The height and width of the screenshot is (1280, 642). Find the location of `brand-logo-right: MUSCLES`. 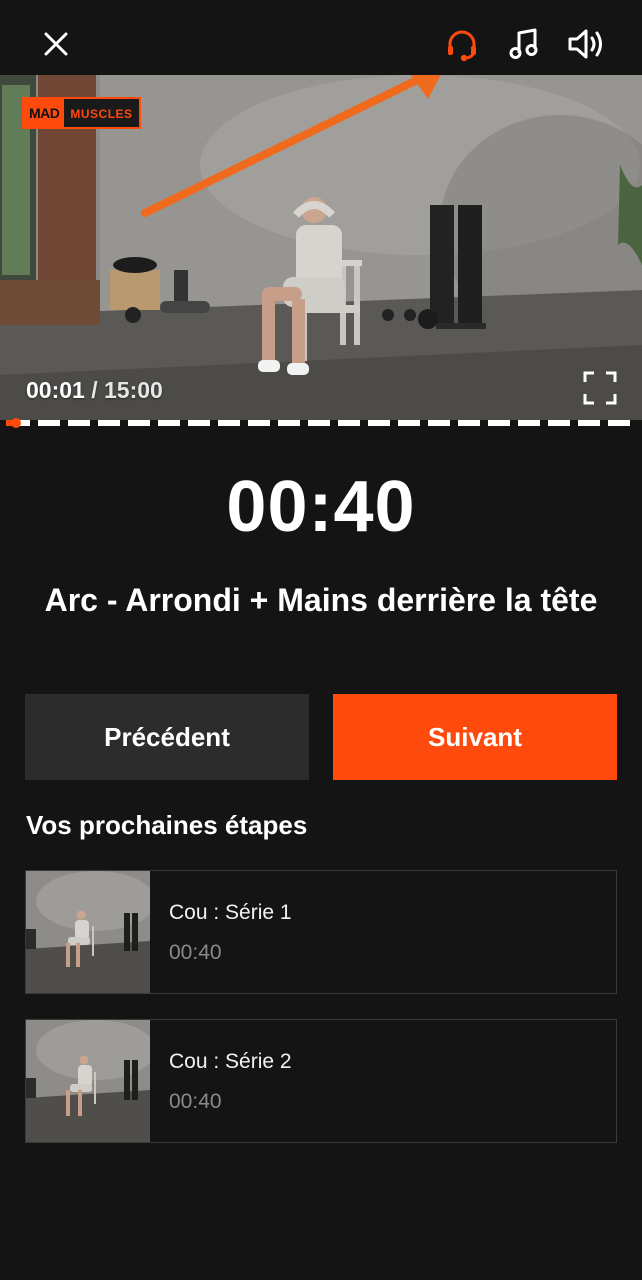

brand-logo-right: MUSCLES is located at coordinates (101, 114).